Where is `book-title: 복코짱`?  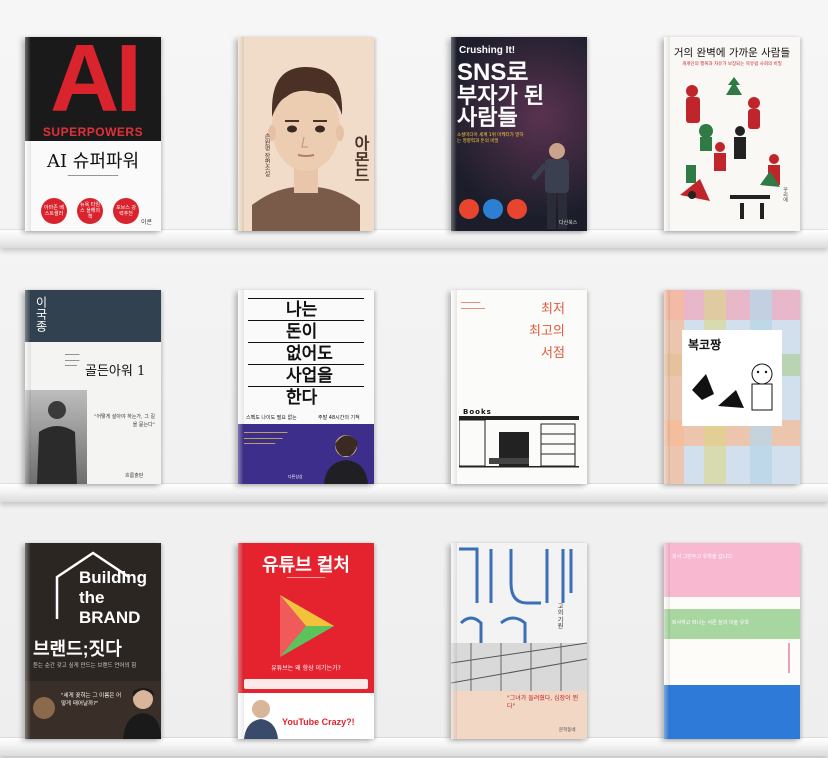 book-title: 복코짱 is located at coordinates (705, 345).